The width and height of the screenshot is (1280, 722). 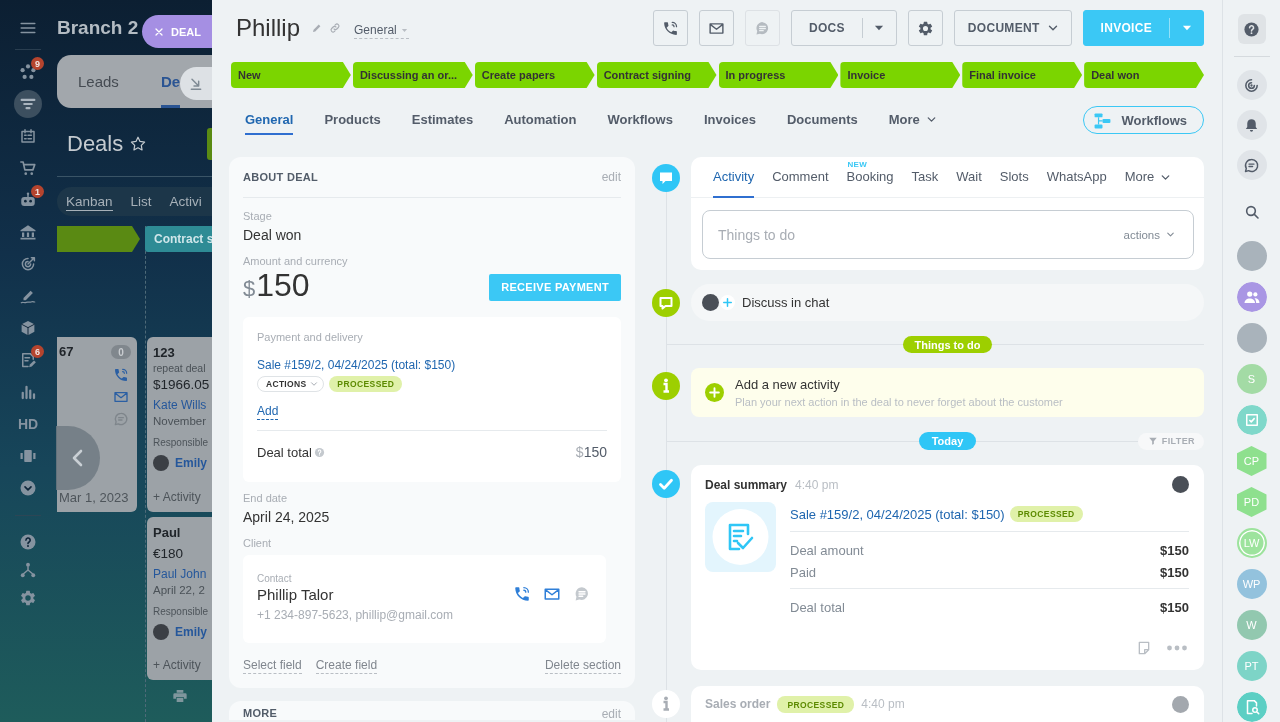 What do you see at coordinates (442, 120) in the screenshot?
I see `tab: Estimates` at bounding box center [442, 120].